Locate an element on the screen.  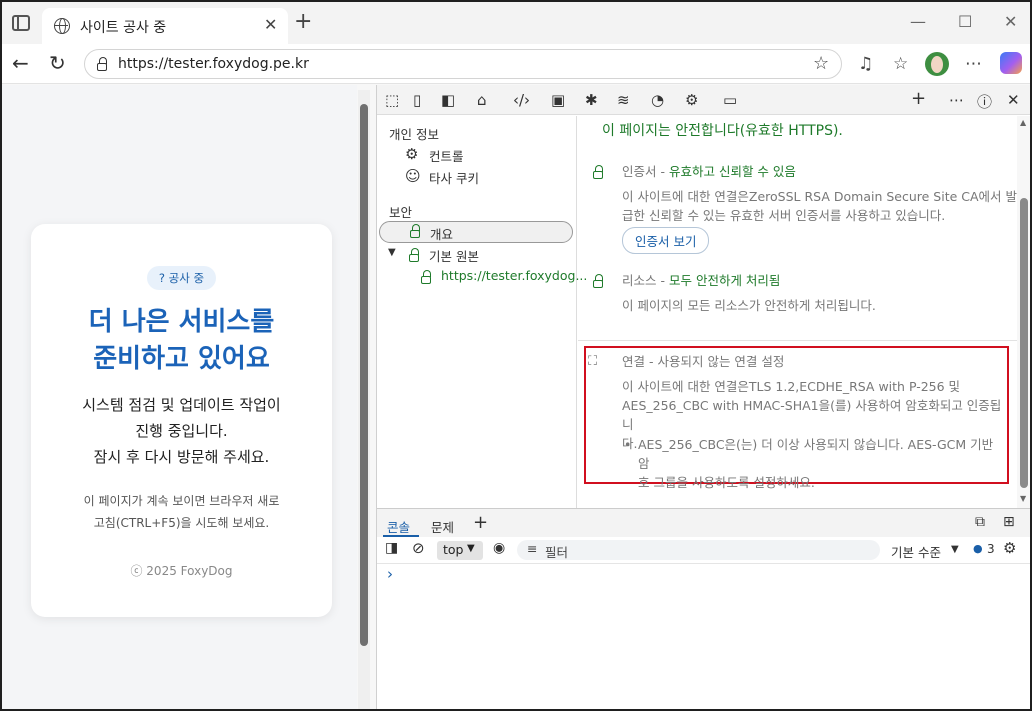
sources-icon: ✱ is located at coordinates (591, 100).